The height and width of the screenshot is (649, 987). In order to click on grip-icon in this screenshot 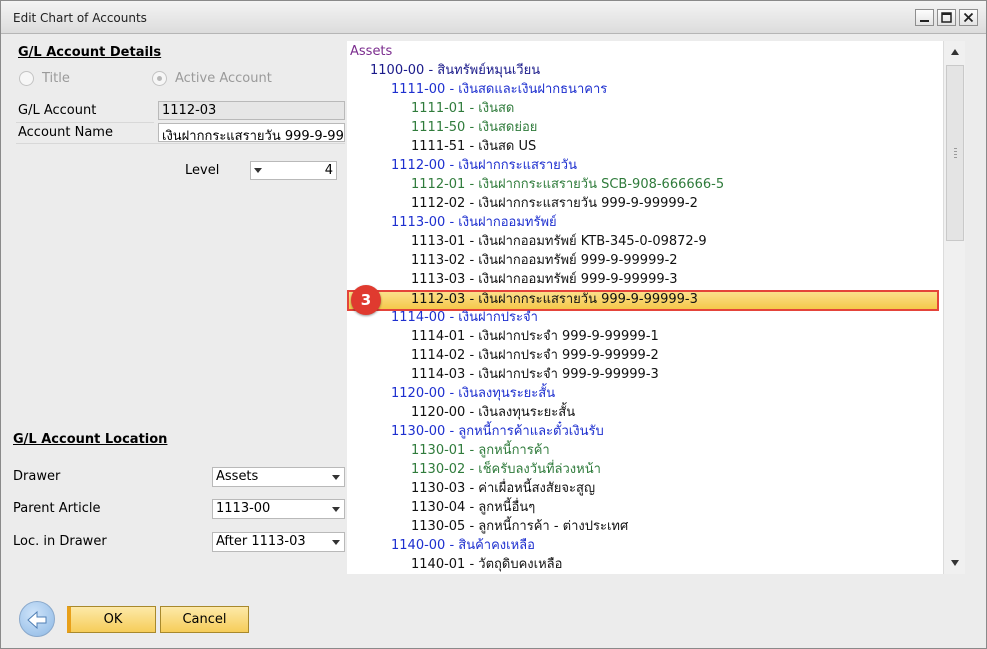, I will do `click(955, 153)`.